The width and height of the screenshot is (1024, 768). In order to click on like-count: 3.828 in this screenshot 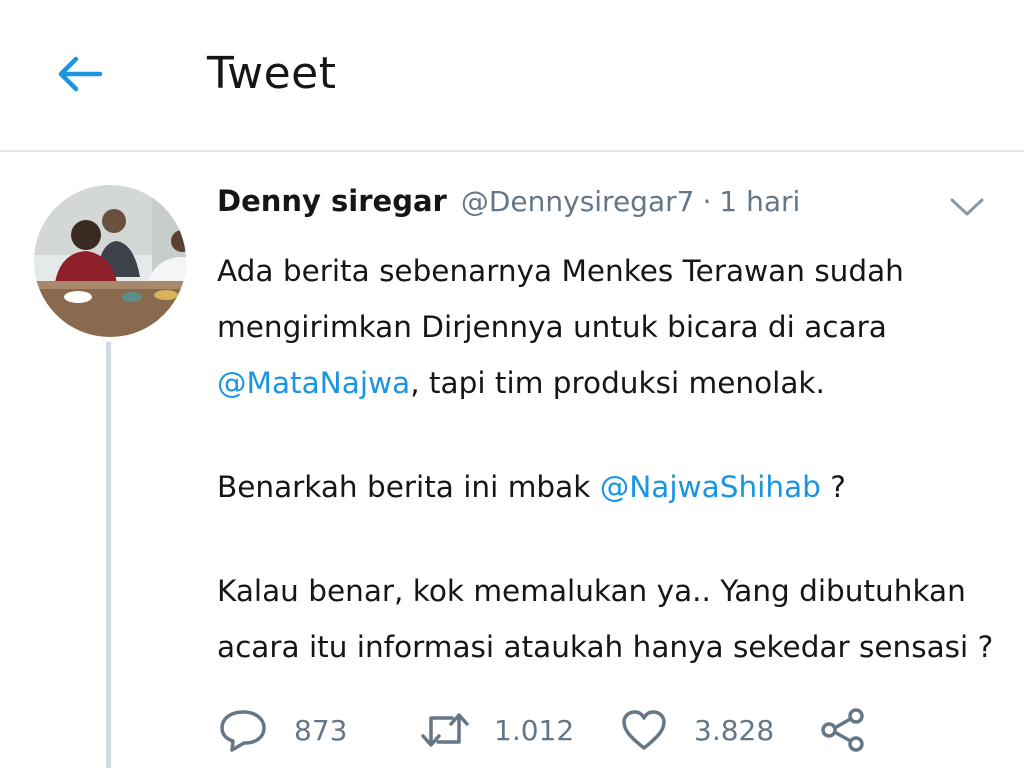, I will do `click(734, 730)`.